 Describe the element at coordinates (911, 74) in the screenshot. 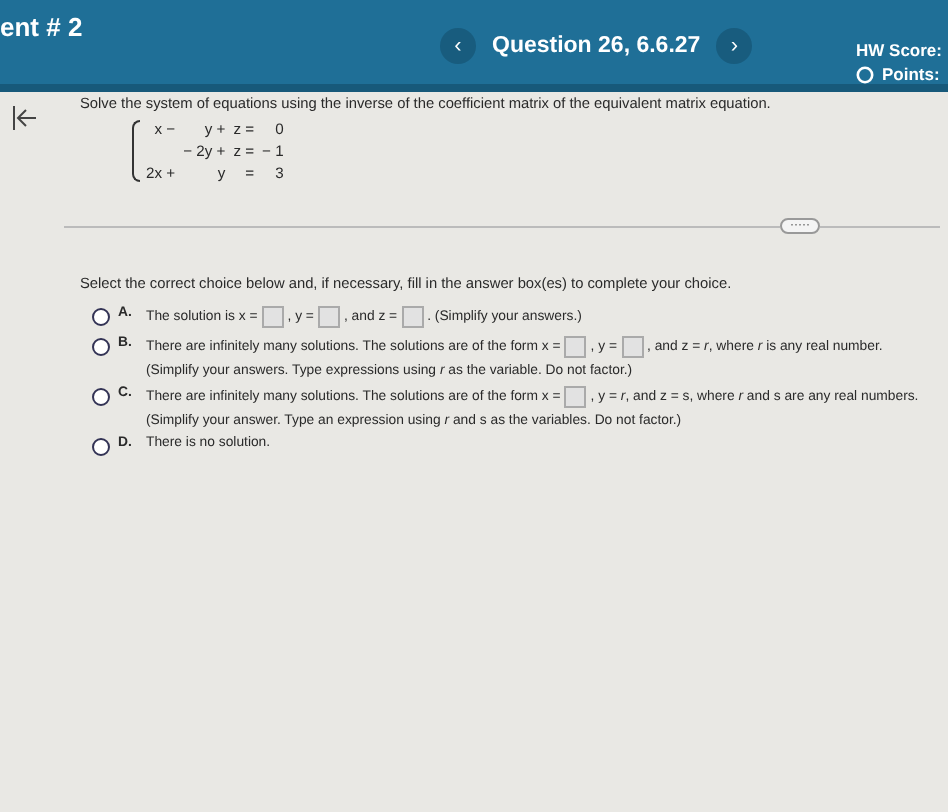

I see `points-label: Points:` at that location.